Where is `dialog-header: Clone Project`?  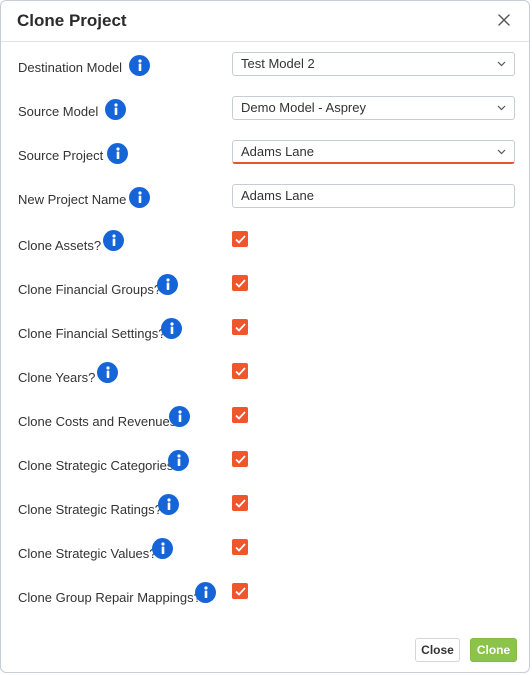
dialog-header: Clone Project is located at coordinates (265, 21).